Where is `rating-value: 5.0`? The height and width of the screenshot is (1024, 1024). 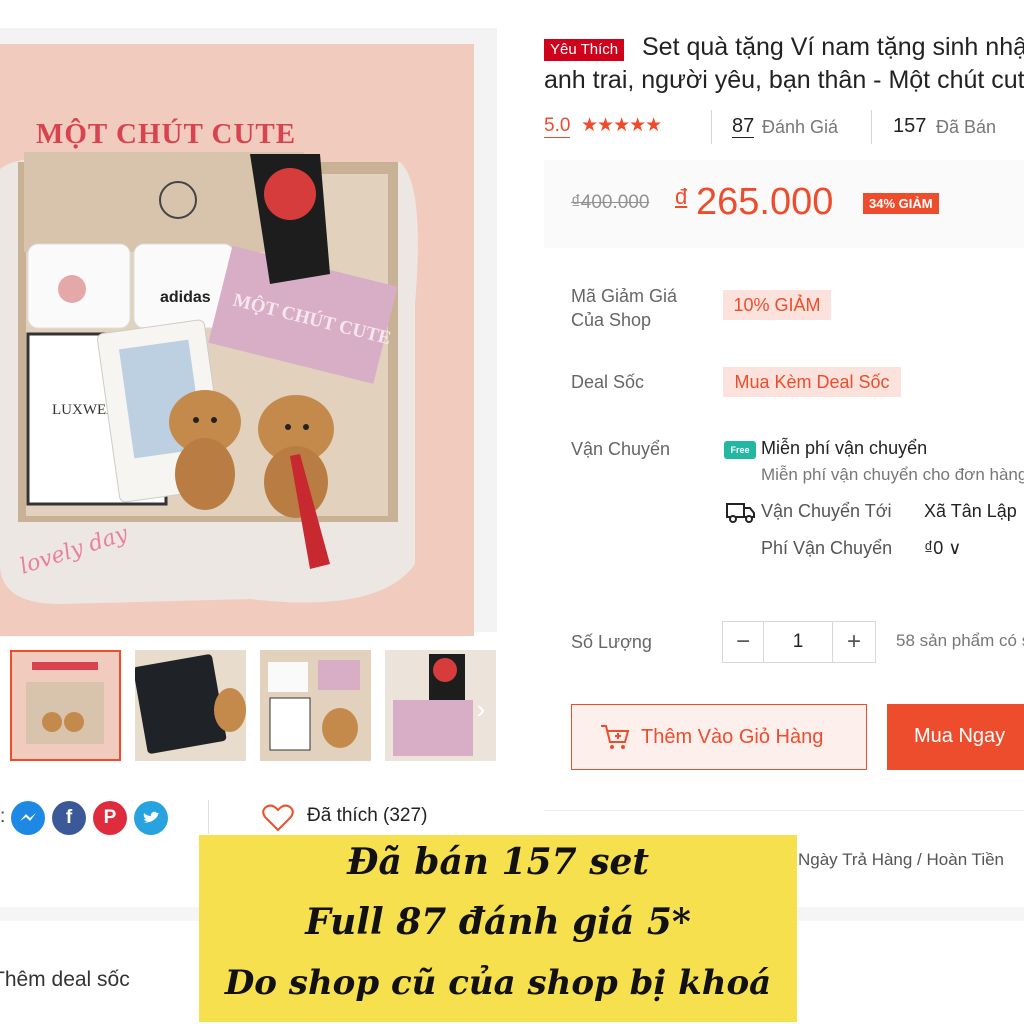 rating-value: 5.0 is located at coordinates (557, 126).